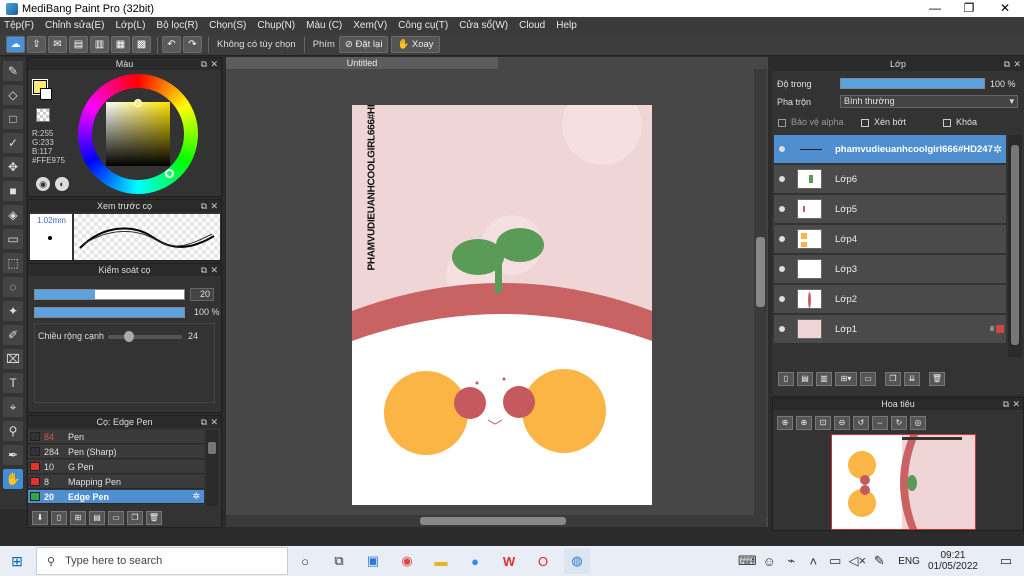 This screenshot has height=576, width=1024. I want to click on app-icon: ▣, so click(373, 561).